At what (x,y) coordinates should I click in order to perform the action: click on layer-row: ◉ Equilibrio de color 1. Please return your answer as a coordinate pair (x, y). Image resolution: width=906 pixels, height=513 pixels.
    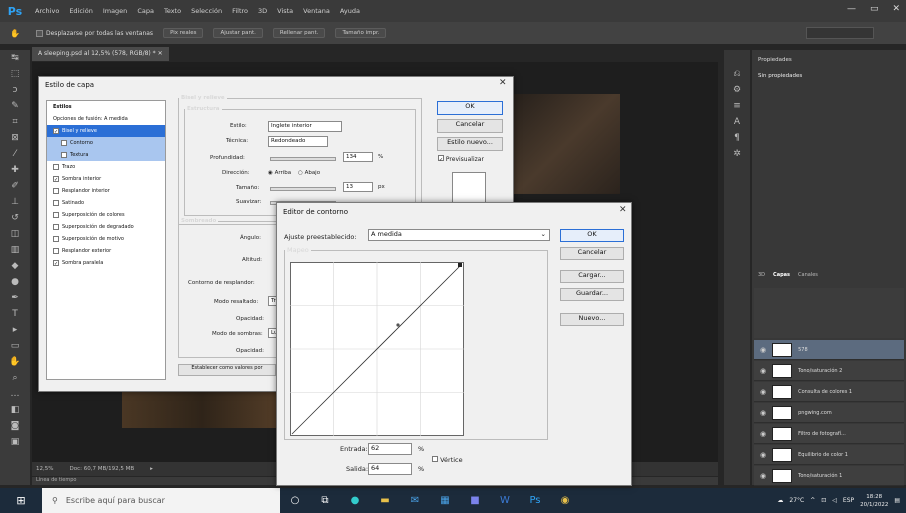
    Looking at the image, I should click on (829, 455).